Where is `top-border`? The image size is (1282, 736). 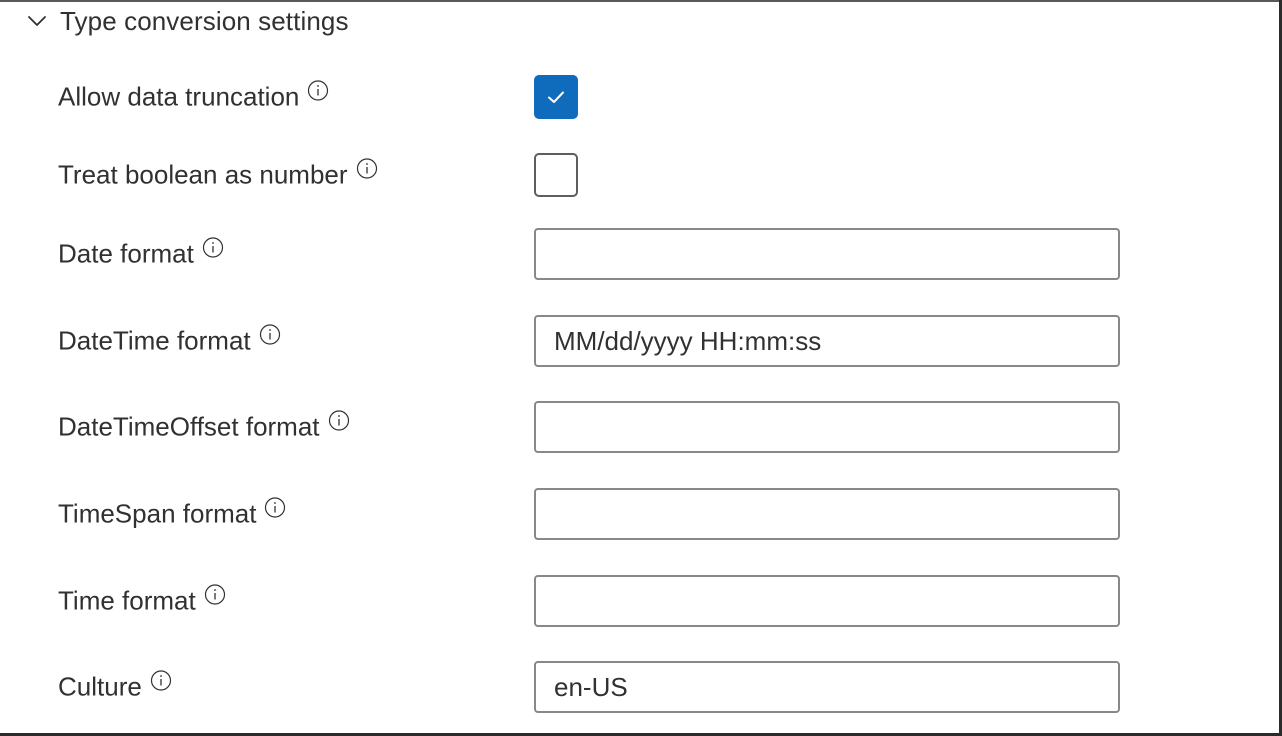
top-border is located at coordinates (641, 1).